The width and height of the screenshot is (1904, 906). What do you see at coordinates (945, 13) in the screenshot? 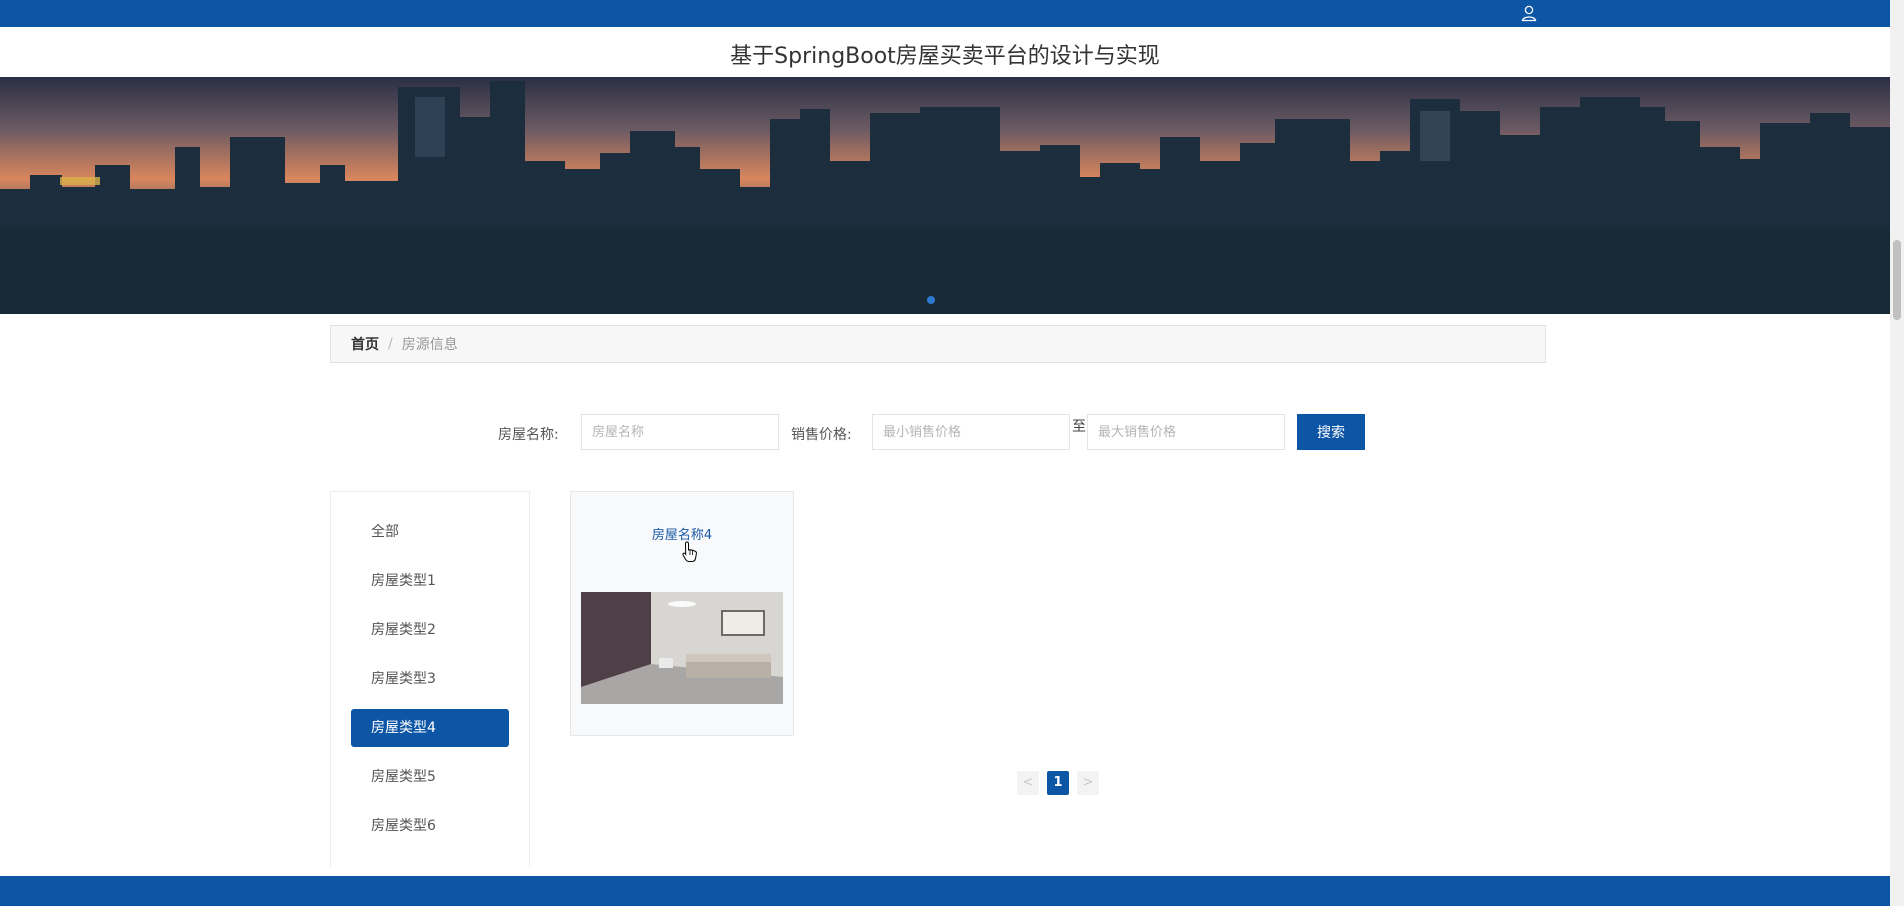
I see `top-bar` at bounding box center [945, 13].